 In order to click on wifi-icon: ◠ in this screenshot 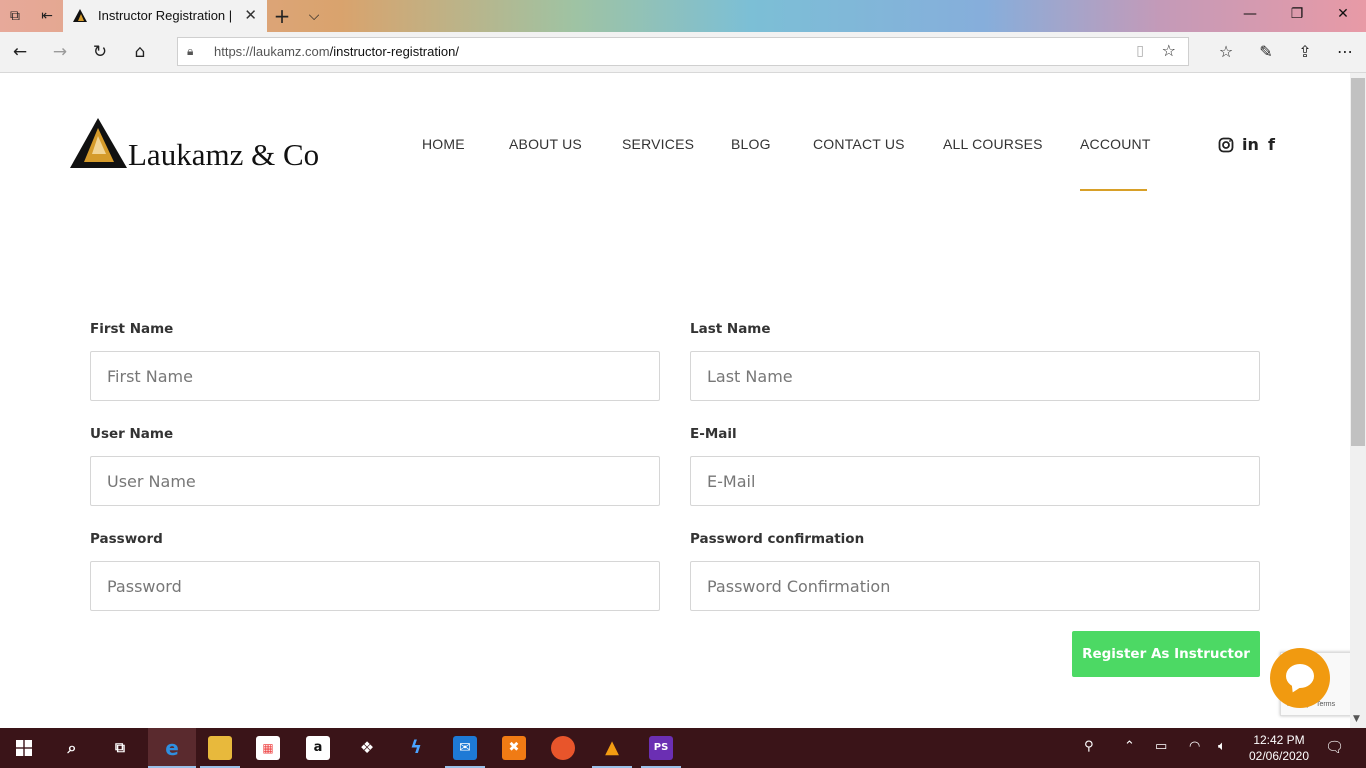, I will do `click(1194, 746)`.